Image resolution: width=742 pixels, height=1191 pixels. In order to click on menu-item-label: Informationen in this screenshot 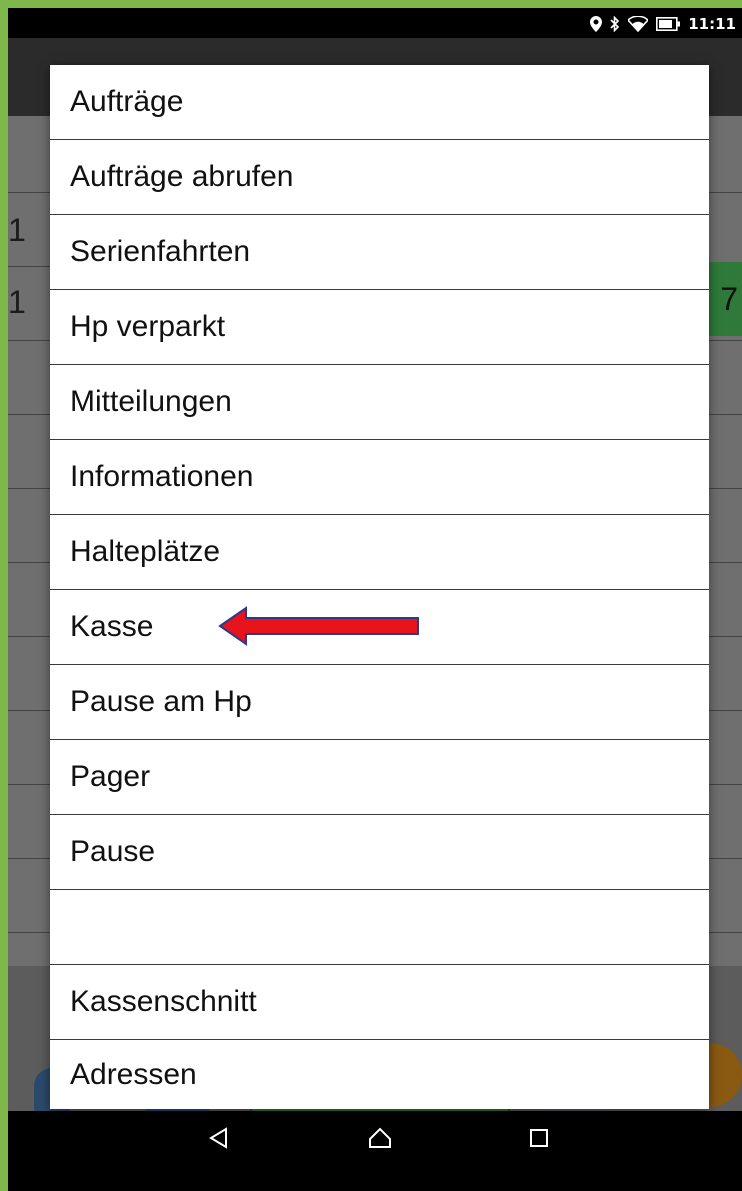, I will do `click(162, 476)`.